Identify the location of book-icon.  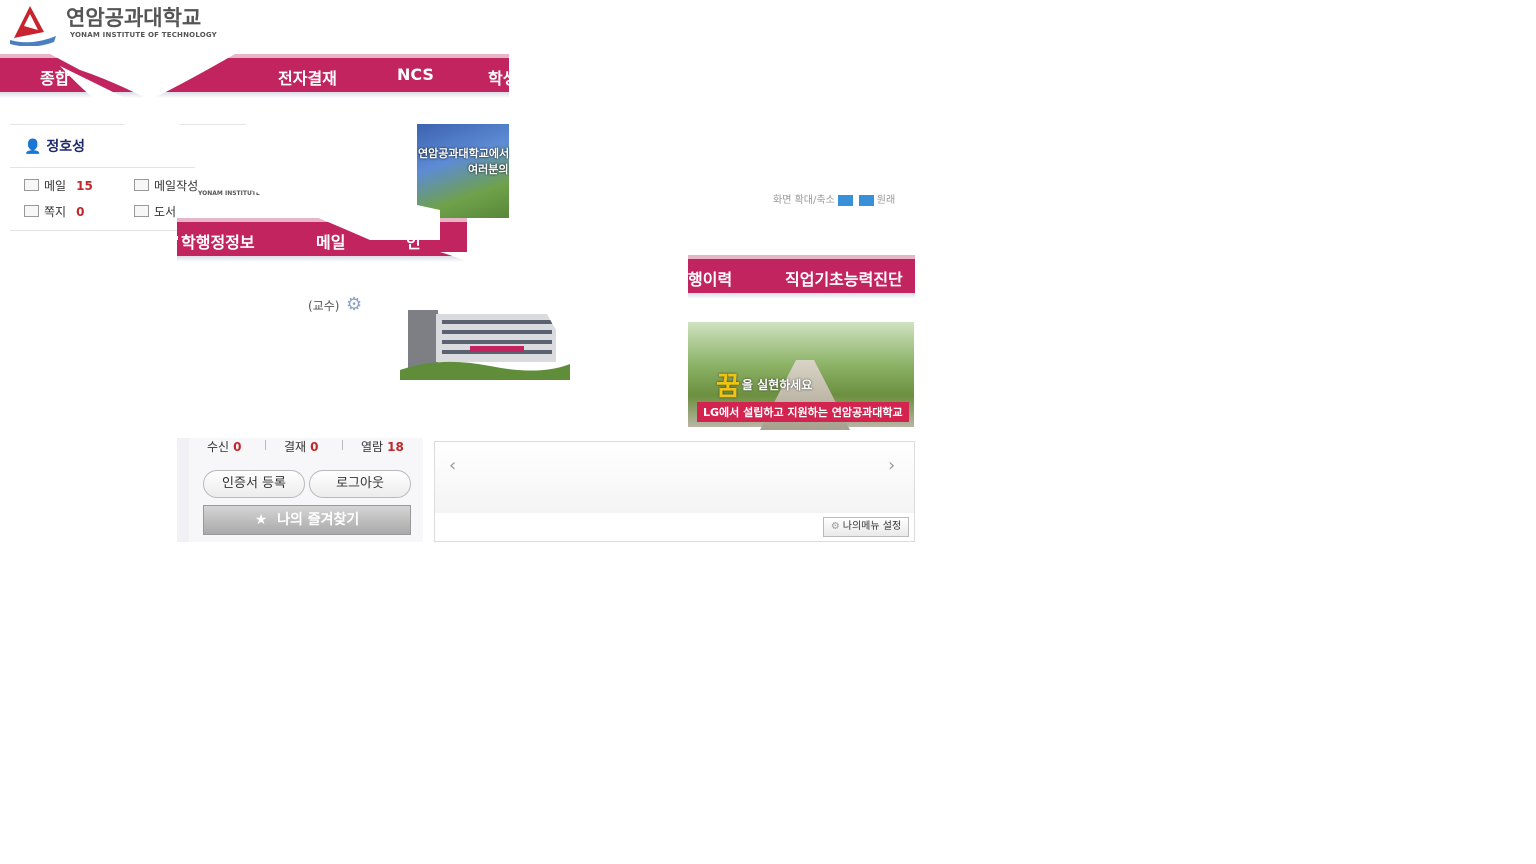
(141, 211).